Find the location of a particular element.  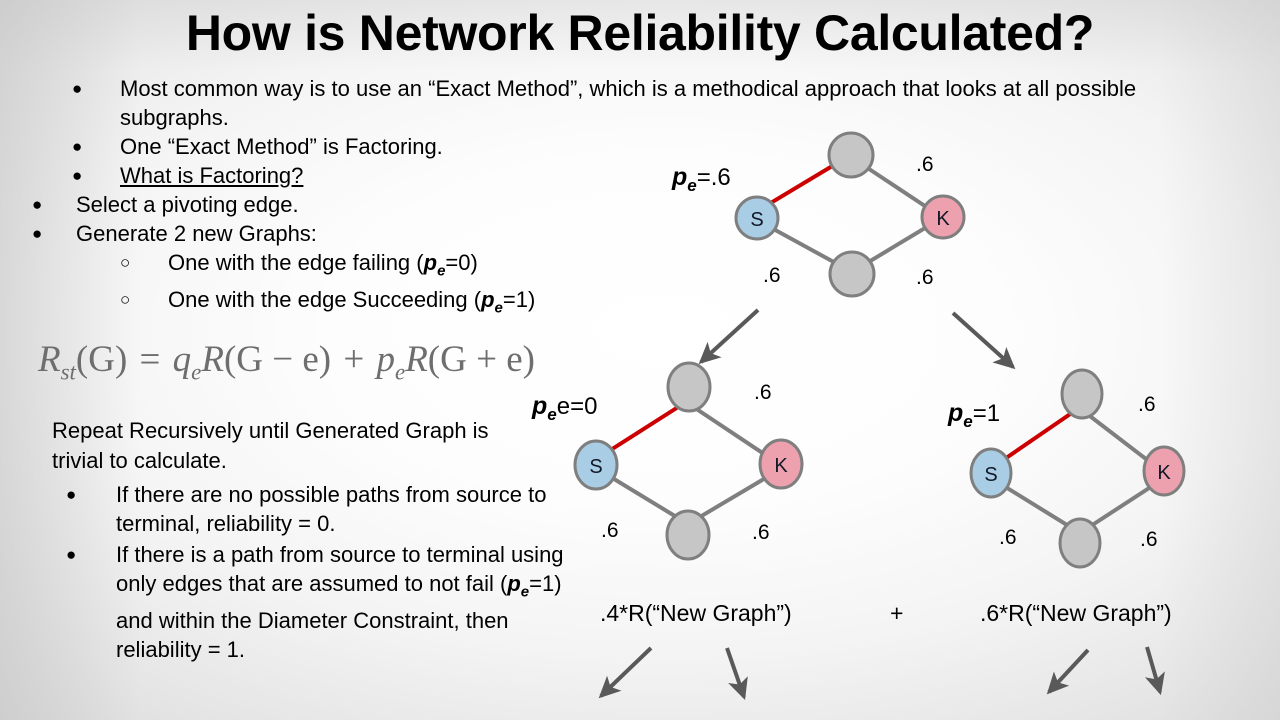

graph-fail-edge-label-top-right: .6 is located at coordinates (763, 392).